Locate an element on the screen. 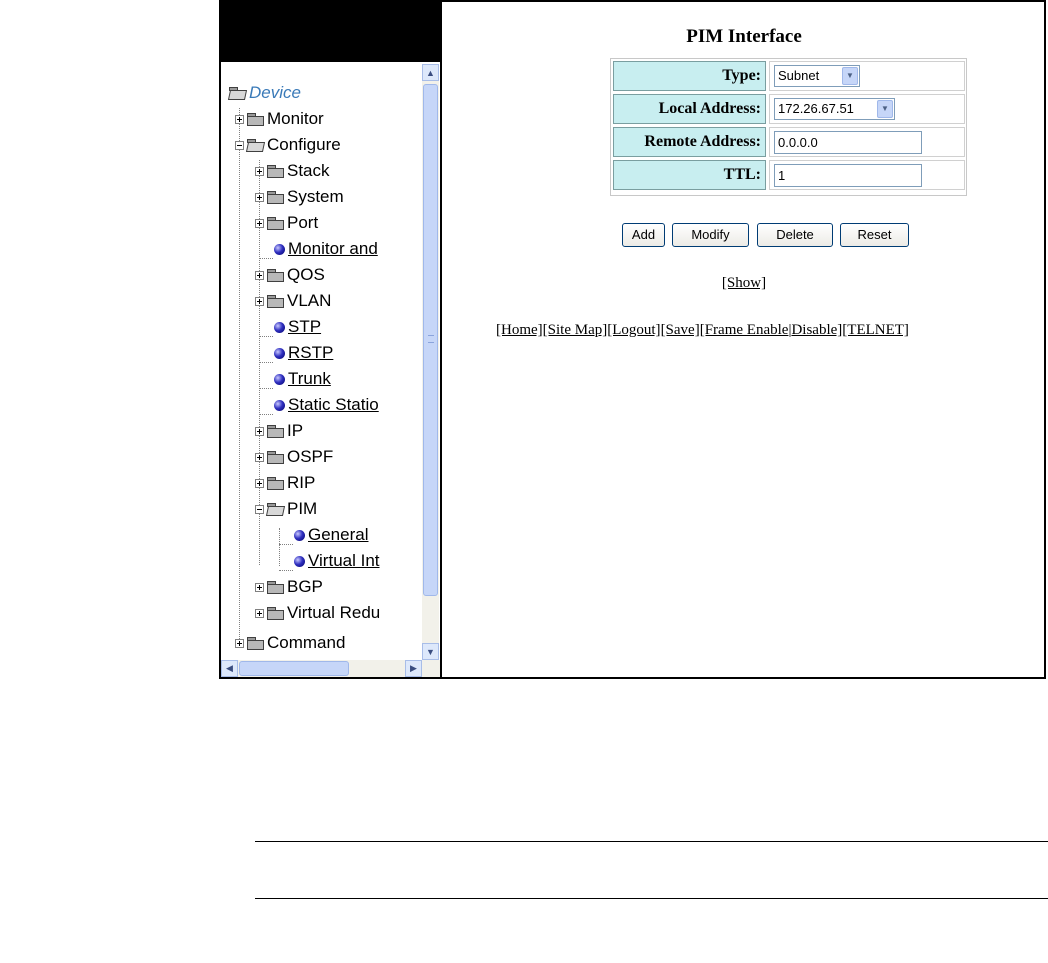 The height and width of the screenshot is (963, 1048). tree-node-stack: Stack is located at coordinates (292, 171).